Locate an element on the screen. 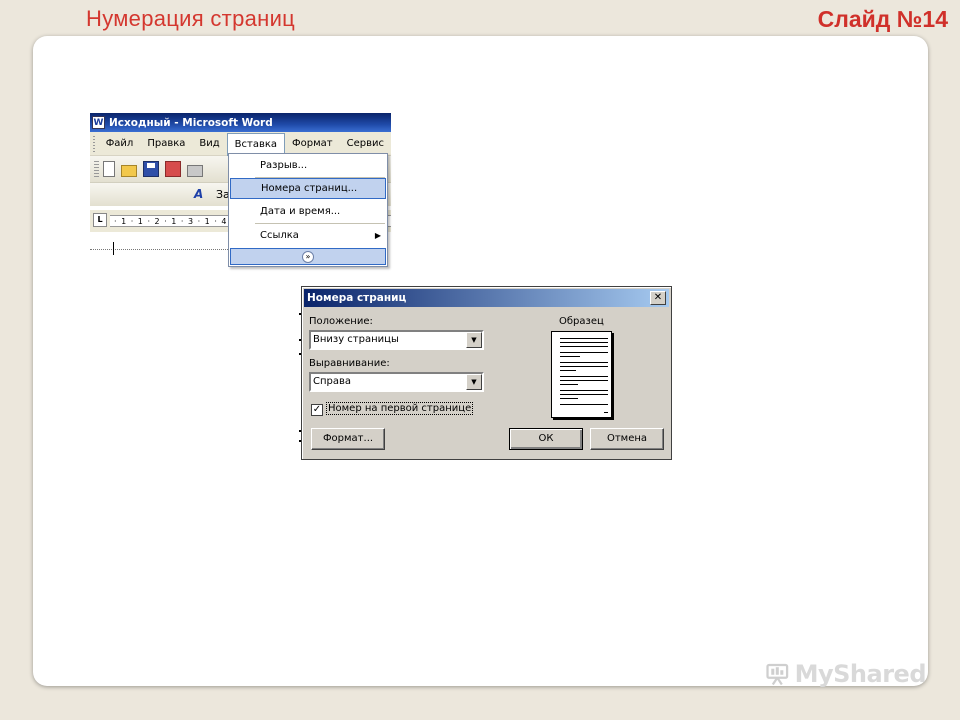  paragraph-boundary is located at coordinates (160, 249).